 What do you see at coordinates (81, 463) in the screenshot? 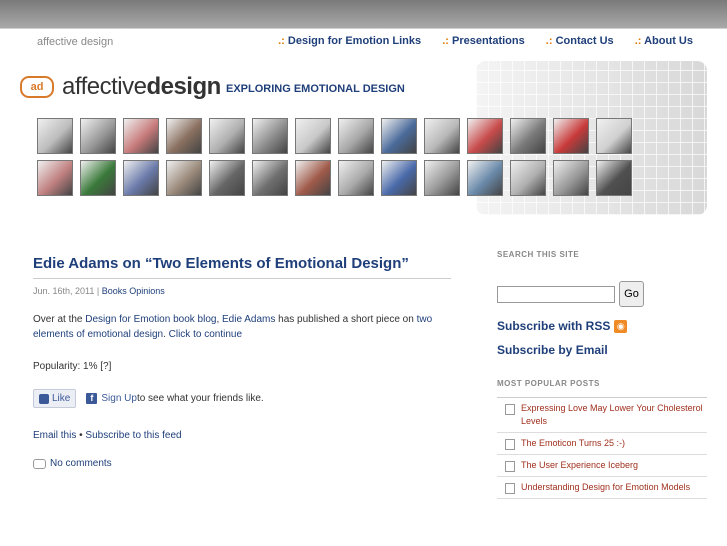
I see `no-comments-link: No comments` at bounding box center [81, 463].